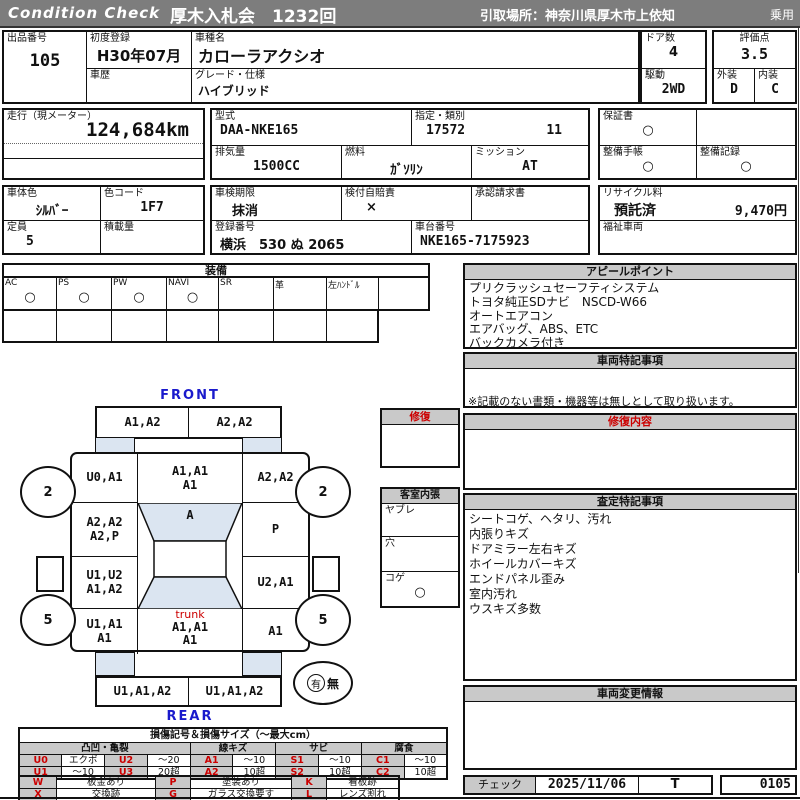  What do you see at coordinates (499, 534) in the screenshot?
I see `assessment-line: 内張りキズ` at bounding box center [499, 534].